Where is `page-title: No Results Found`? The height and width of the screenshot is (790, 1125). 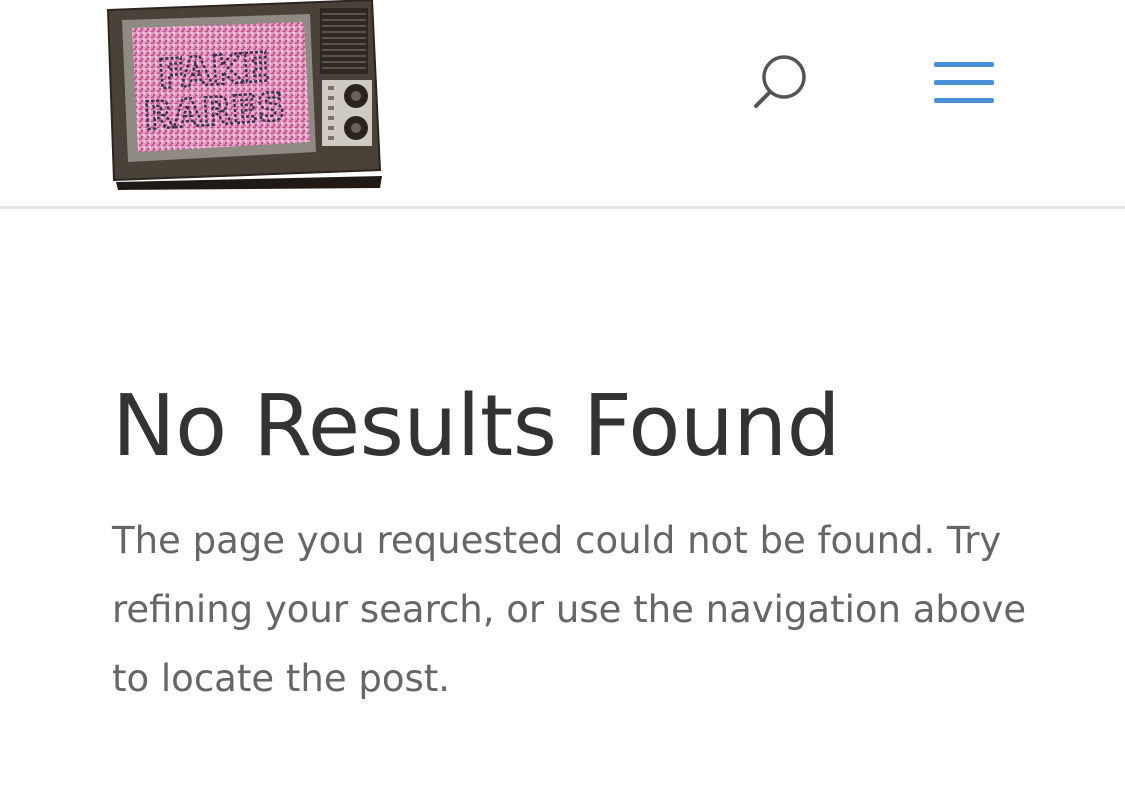 page-title: No Results Found is located at coordinates (476, 426).